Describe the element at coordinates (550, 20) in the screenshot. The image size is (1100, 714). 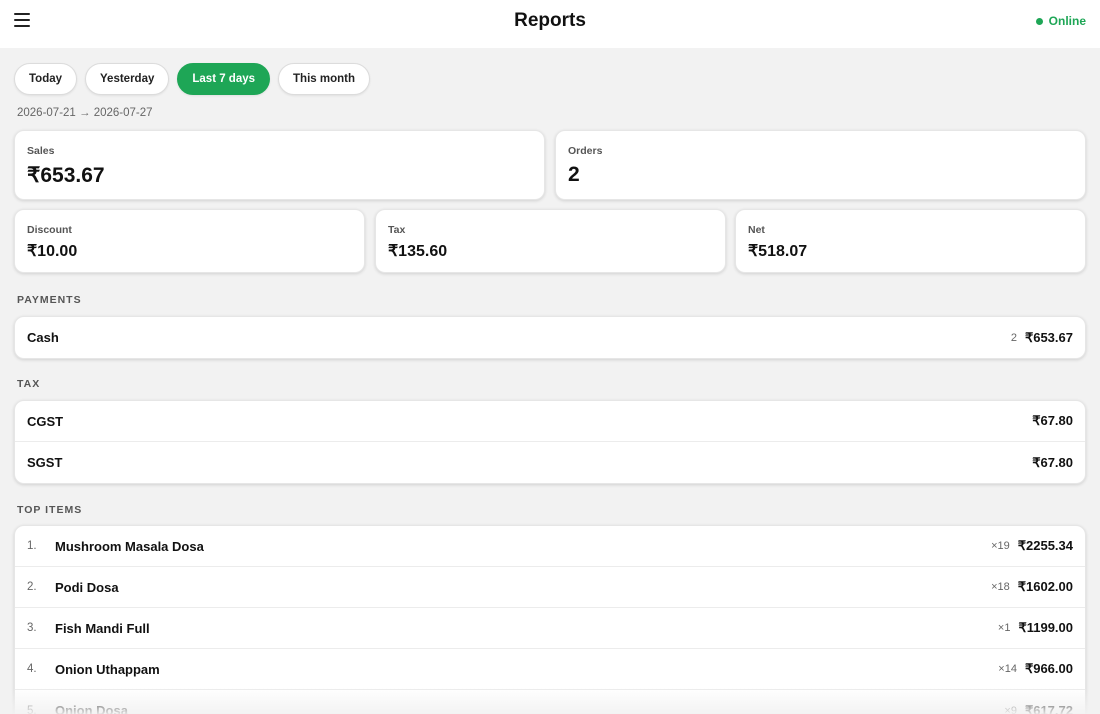
I see `page-title: Reports` at that location.